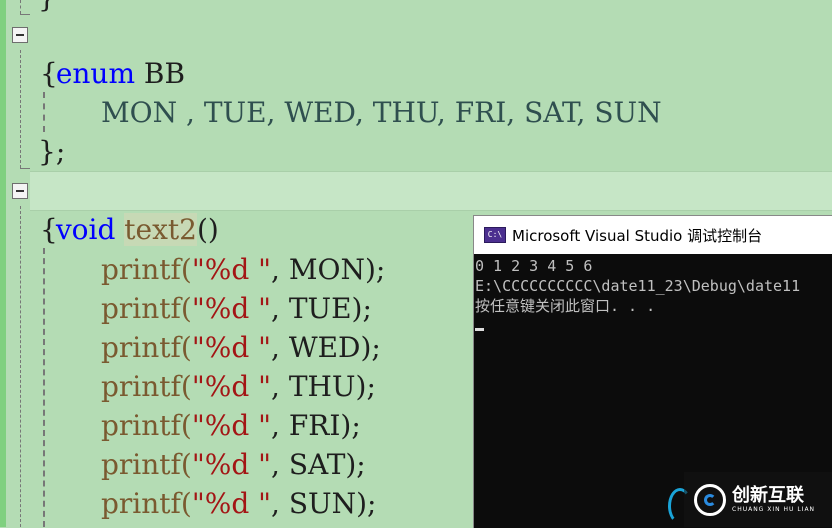  Describe the element at coordinates (326, 347) in the screenshot. I see `printf-args: , WED);` at that location.